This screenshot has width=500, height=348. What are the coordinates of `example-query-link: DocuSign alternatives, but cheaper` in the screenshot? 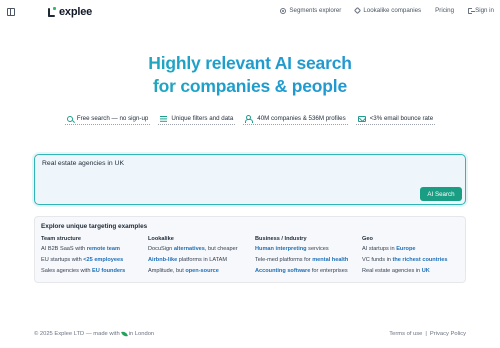 It's located at (201, 251).